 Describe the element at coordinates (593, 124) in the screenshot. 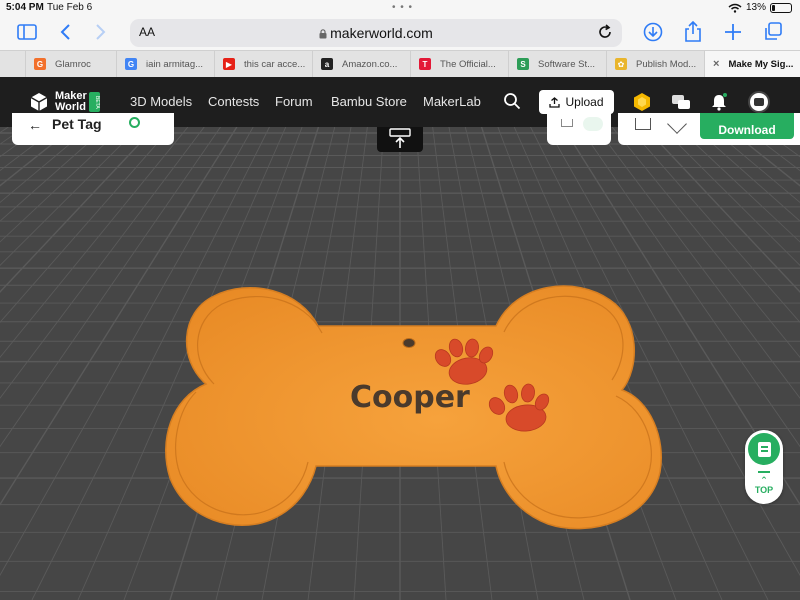

I see `view-mode-active-icon` at that location.